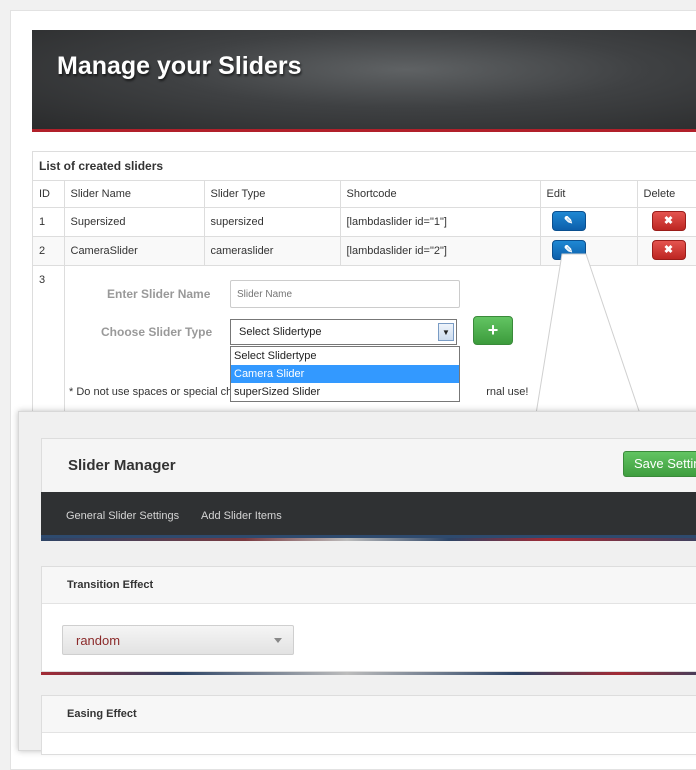 The height and width of the screenshot is (770, 696). I want to click on row-type: cameraslider, so click(271, 251).